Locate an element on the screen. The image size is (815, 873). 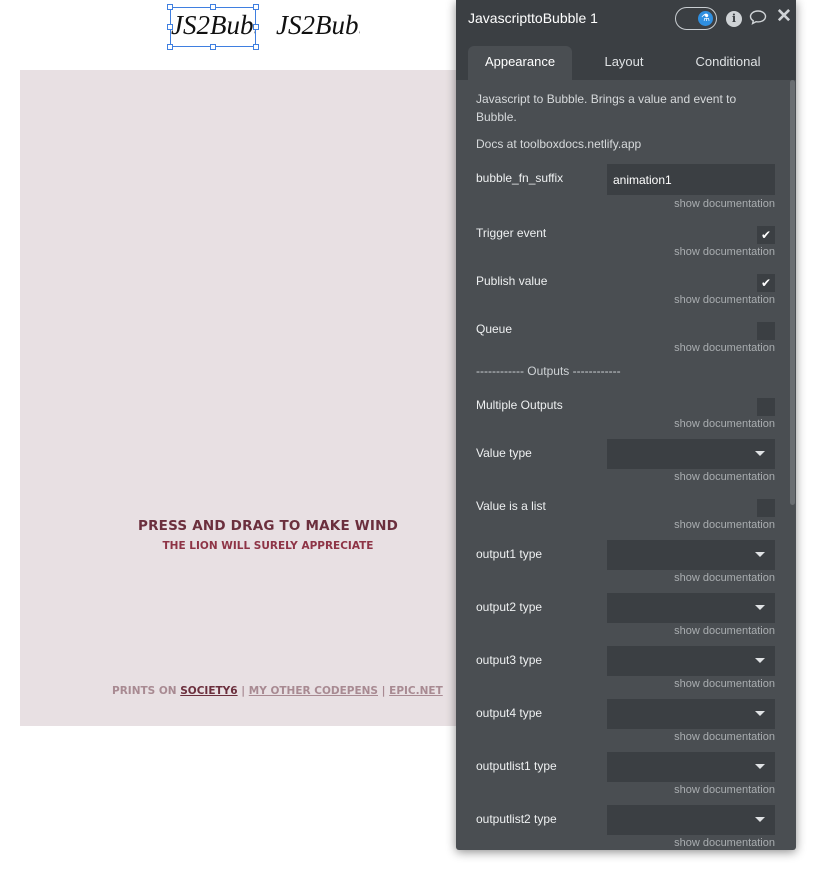
output2-type-dropdown is located at coordinates (691, 608).